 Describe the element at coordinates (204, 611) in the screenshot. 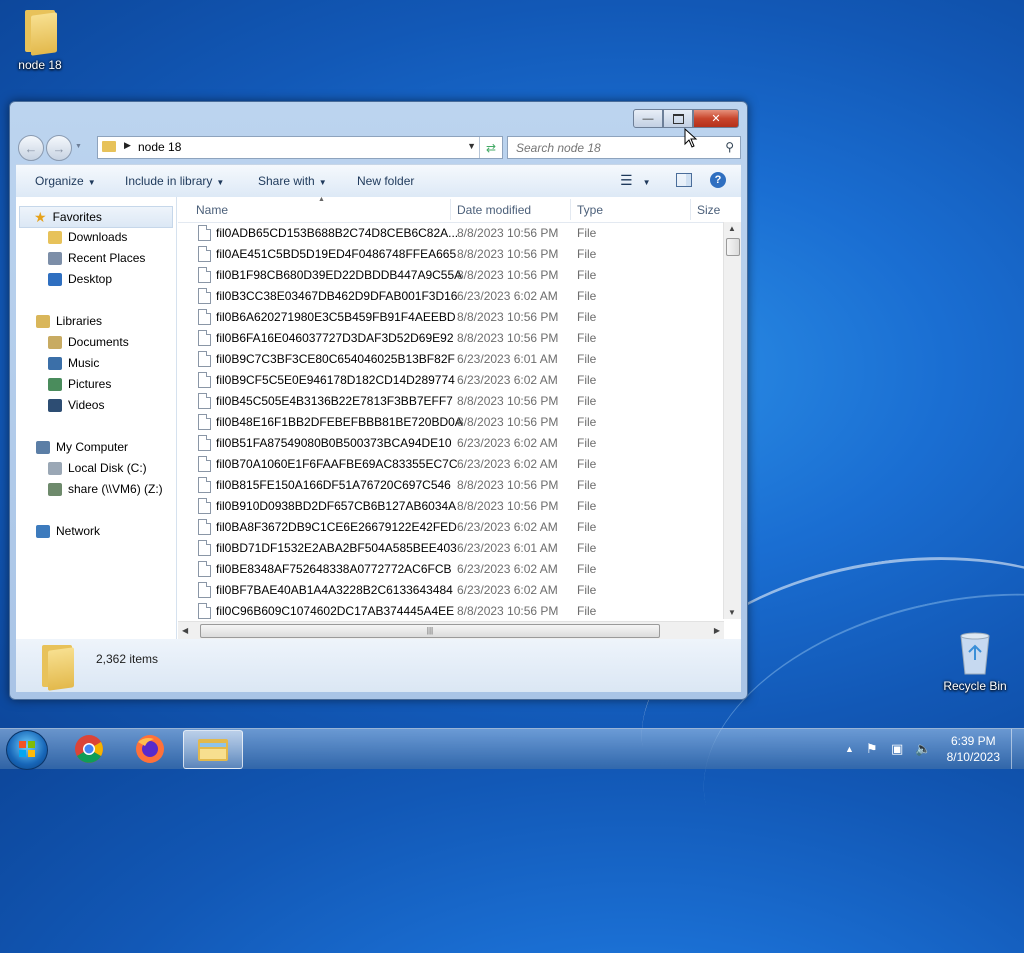

I see `file-icon` at that location.